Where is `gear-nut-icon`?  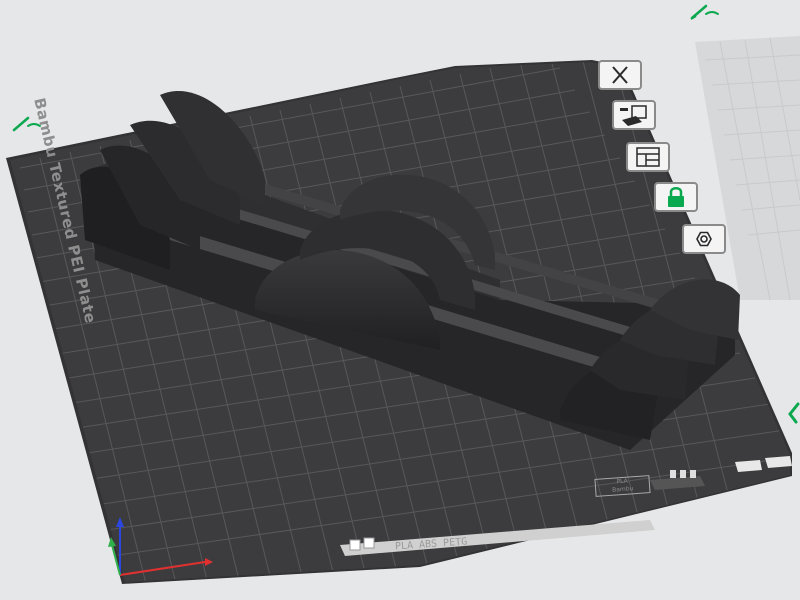 gear-nut-icon is located at coordinates (704, 239).